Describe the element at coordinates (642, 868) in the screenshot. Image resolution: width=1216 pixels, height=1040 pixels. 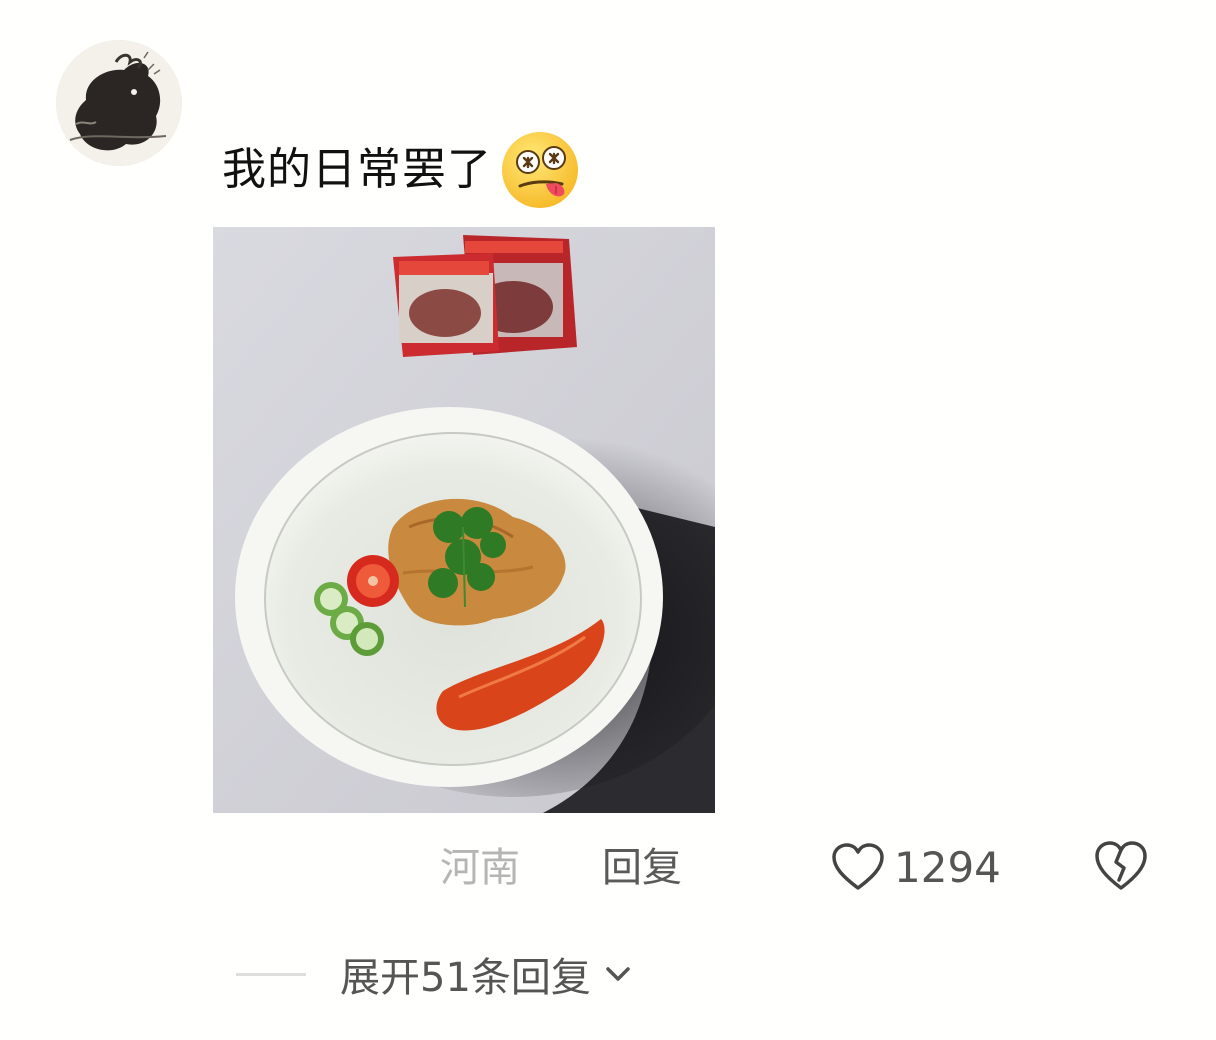
I see `reply-button: 回复` at that location.